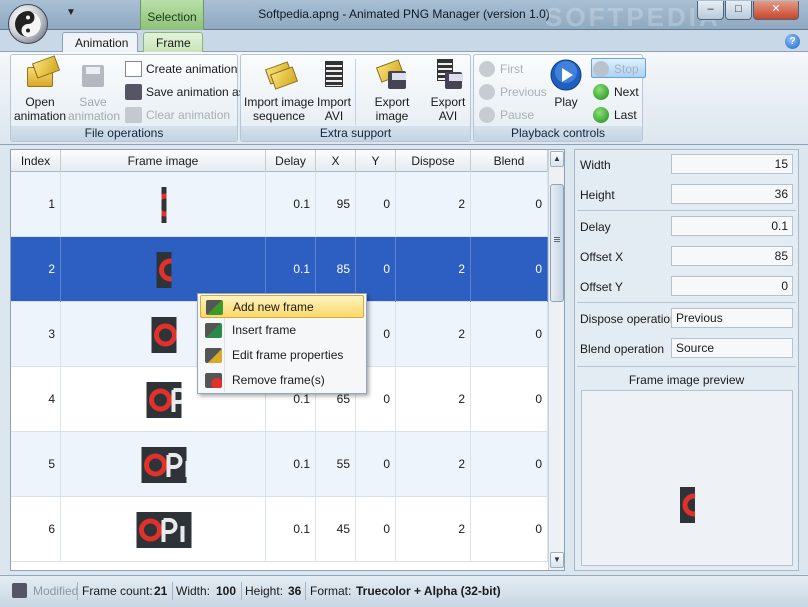  Describe the element at coordinates (117, 591) in the screenshot. I see `status-frame-count-label: Frame count:` at that location.